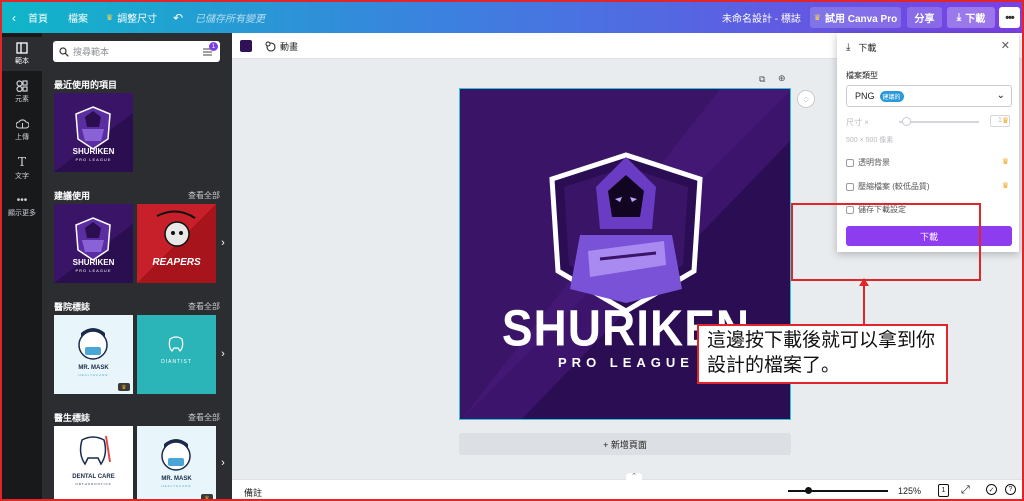 The height and width of the screenshot is (501, 1024). What do you see at coordinates (86, 85) in the screenshot?
I see `recent-section-title: 最近使用的項目` at bounding box center [86, 85].